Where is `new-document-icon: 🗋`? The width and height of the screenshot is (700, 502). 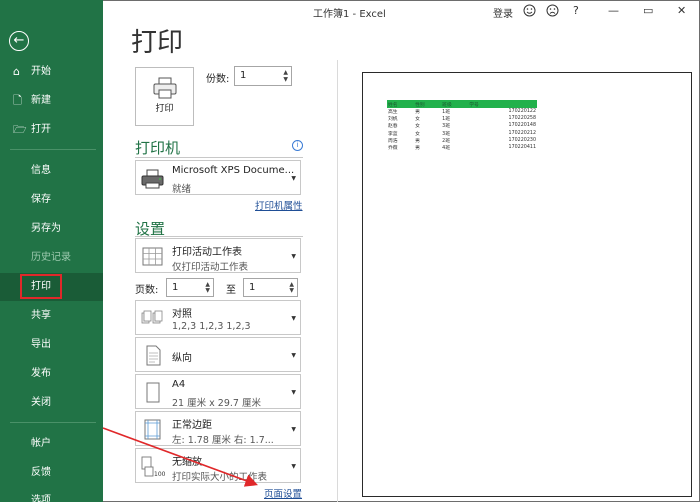 new-document-icon: 🗋 is located at coordinates (17, 100).